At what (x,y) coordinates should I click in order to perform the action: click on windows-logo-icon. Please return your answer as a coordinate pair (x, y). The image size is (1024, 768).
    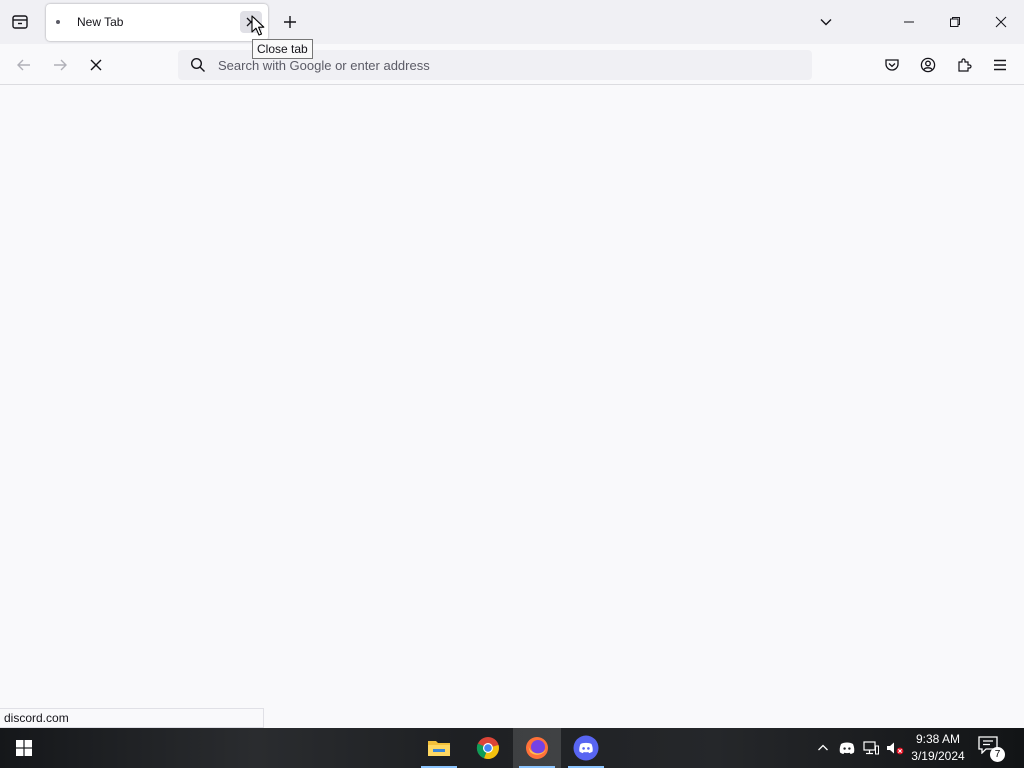
    Looking at the image, I should click on (24, 748).